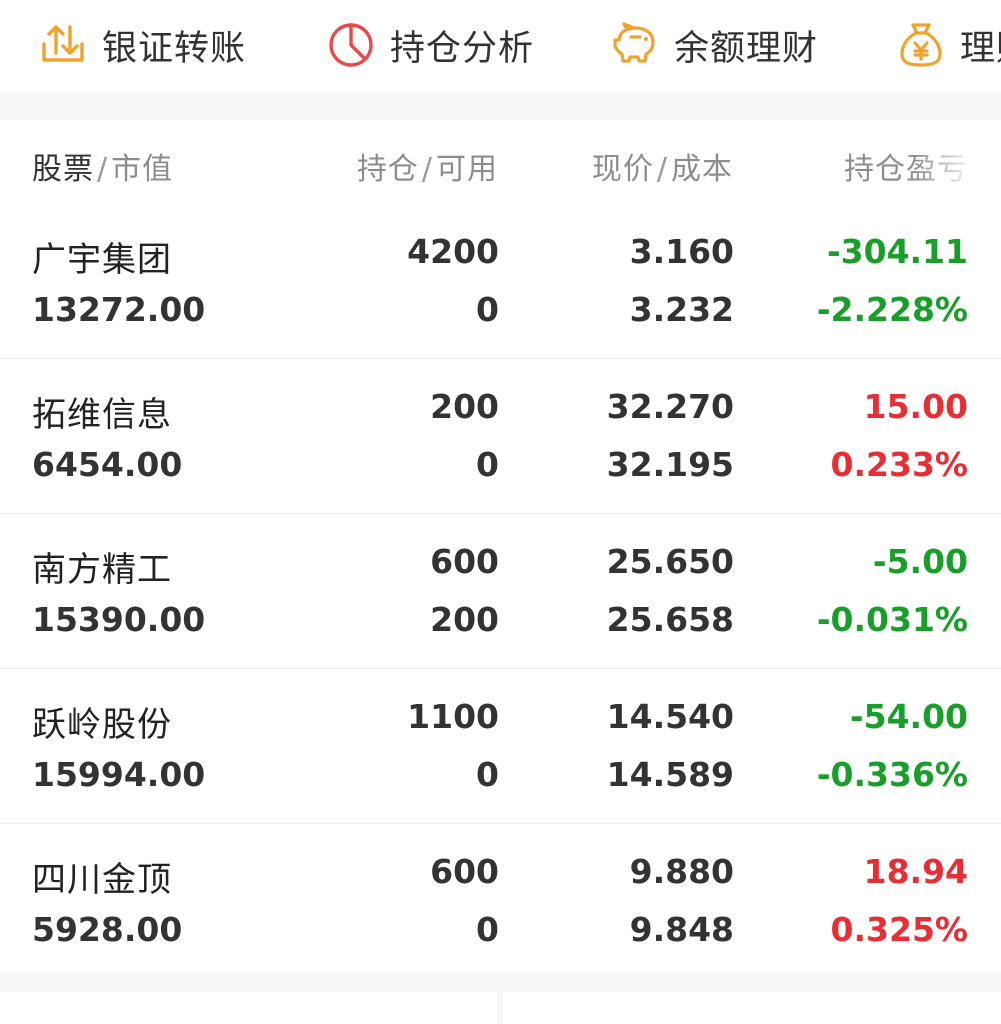  Describe the element at coordinates (670, 716) in the screenshot. I see `current-price: 14.540` at that location.